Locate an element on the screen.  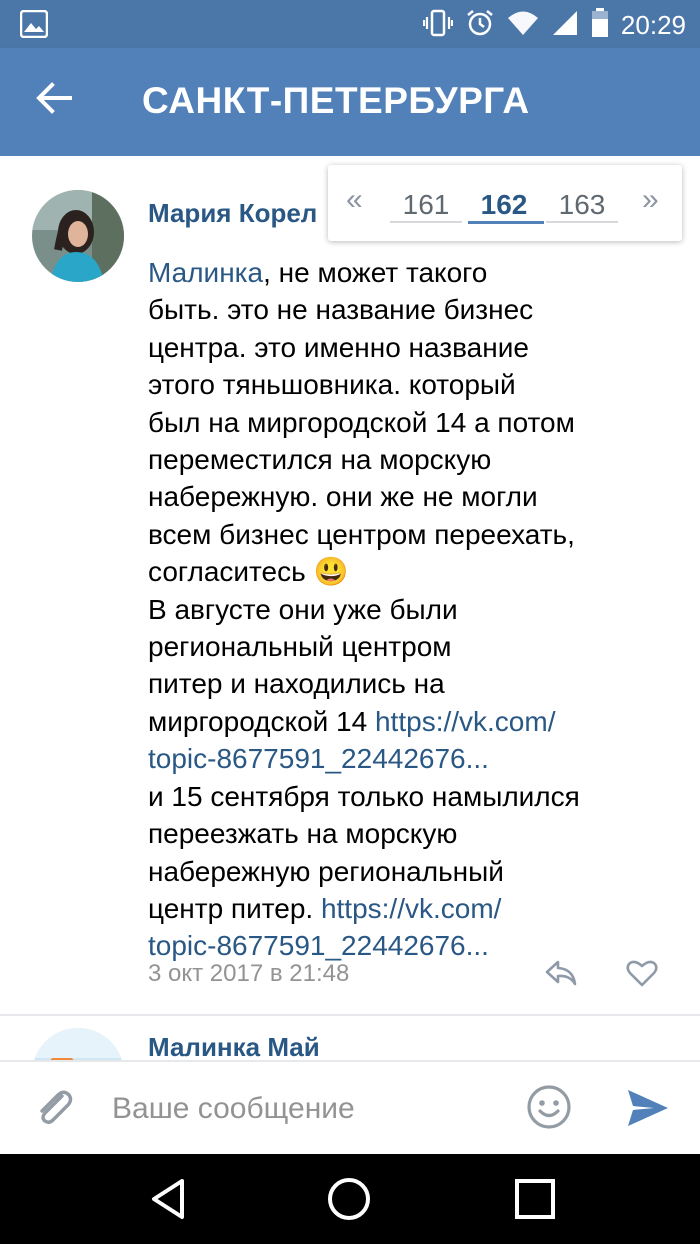
reply-icon is located at coordinates (564, 975).